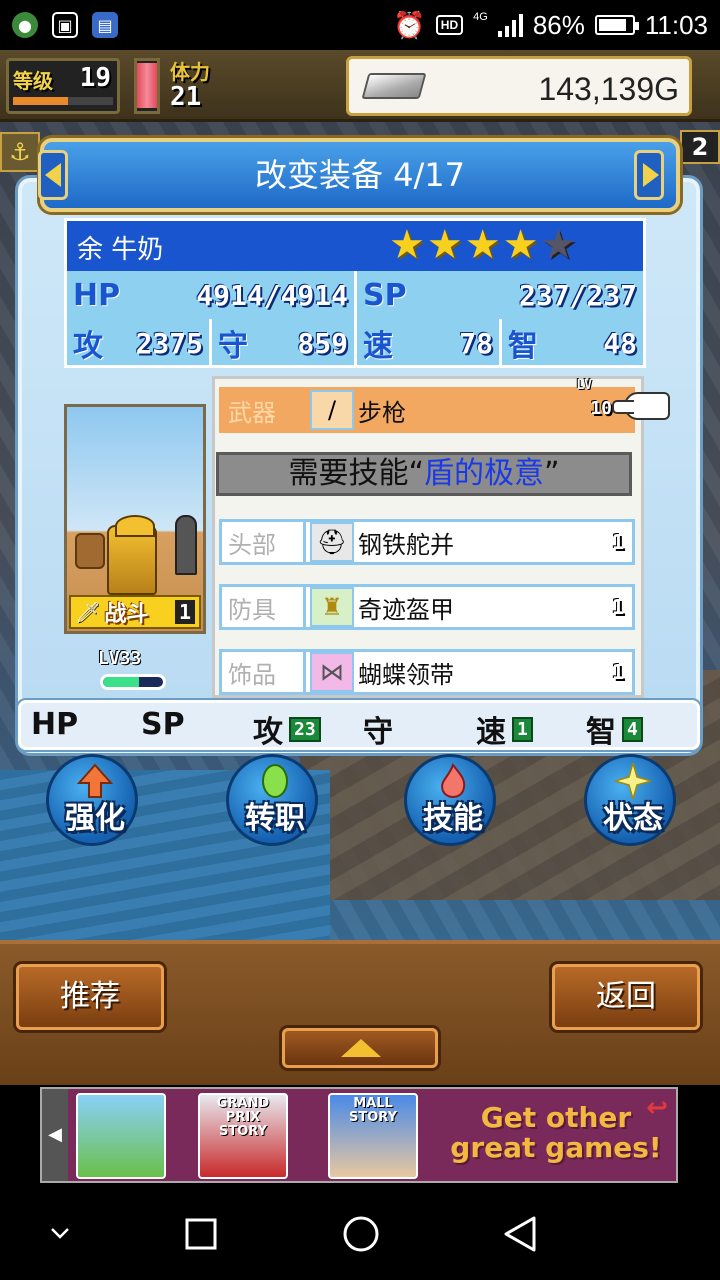 Image resolution: width=720 pixels, height=1280 pixels. Describe the element at coordinates (60, 1233) in the screenshot. I see `chevron-down-icon` at that location.